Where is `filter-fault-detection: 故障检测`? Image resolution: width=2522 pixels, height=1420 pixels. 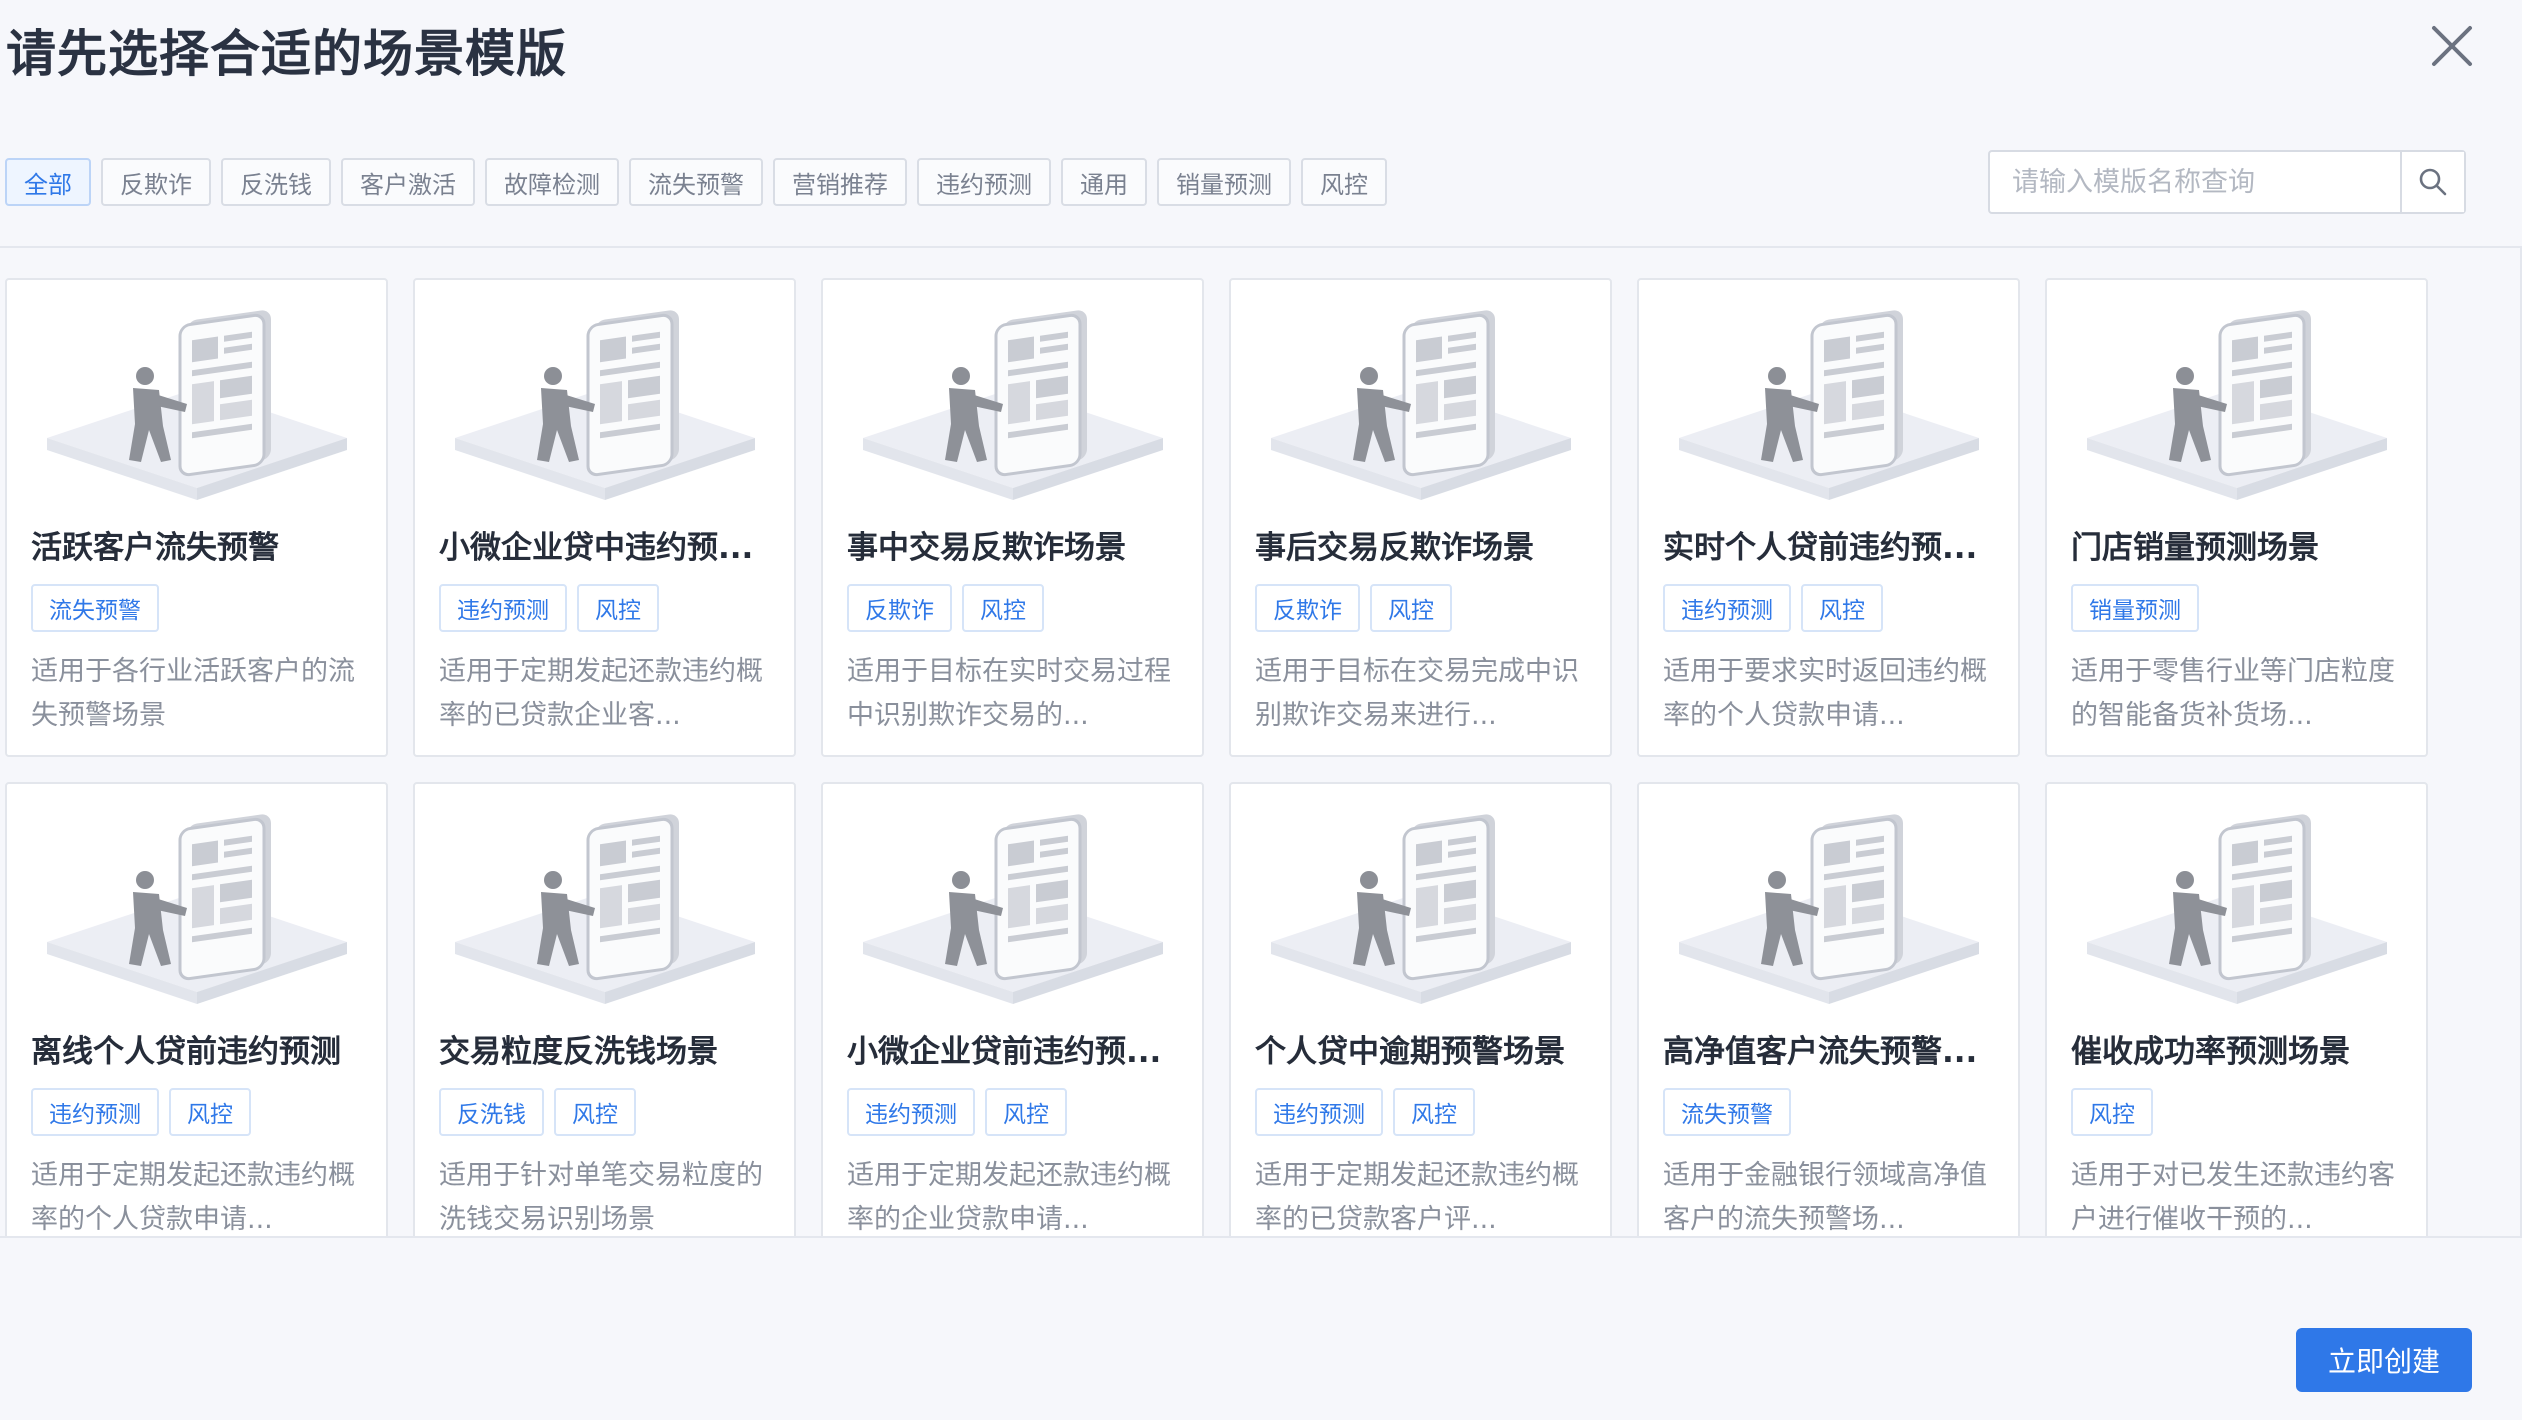 filter-fault-detection: 故障检测 is located at coordinates (552, 182).